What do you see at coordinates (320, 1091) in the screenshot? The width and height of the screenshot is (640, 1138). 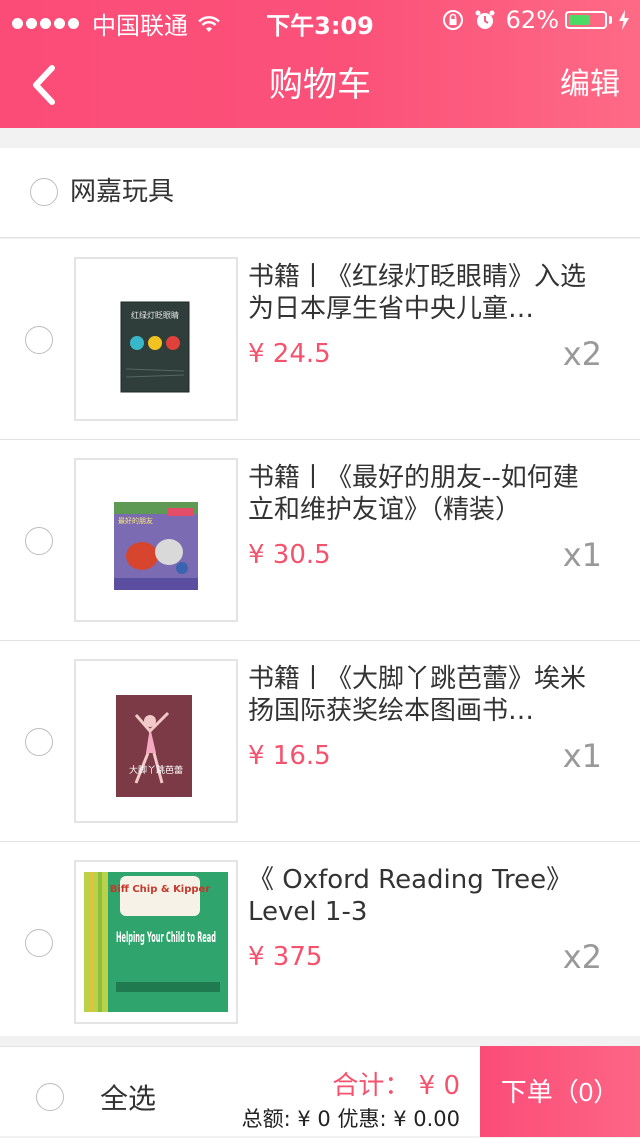 I see `checkout-bar: 全选 合计： ¥ 0 总额: ¥ 0 优惠: ¥ 0.00 下单（0）` at bounding box center [320, 1091].